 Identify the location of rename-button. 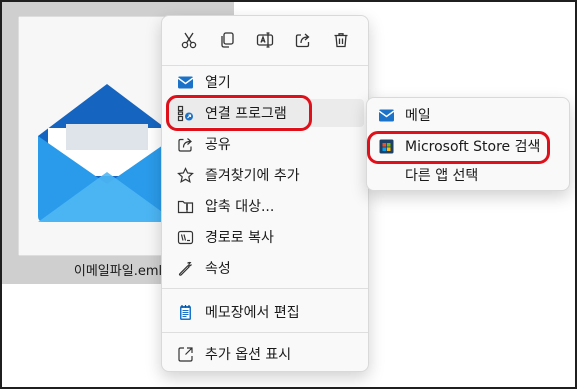
(265, 40).